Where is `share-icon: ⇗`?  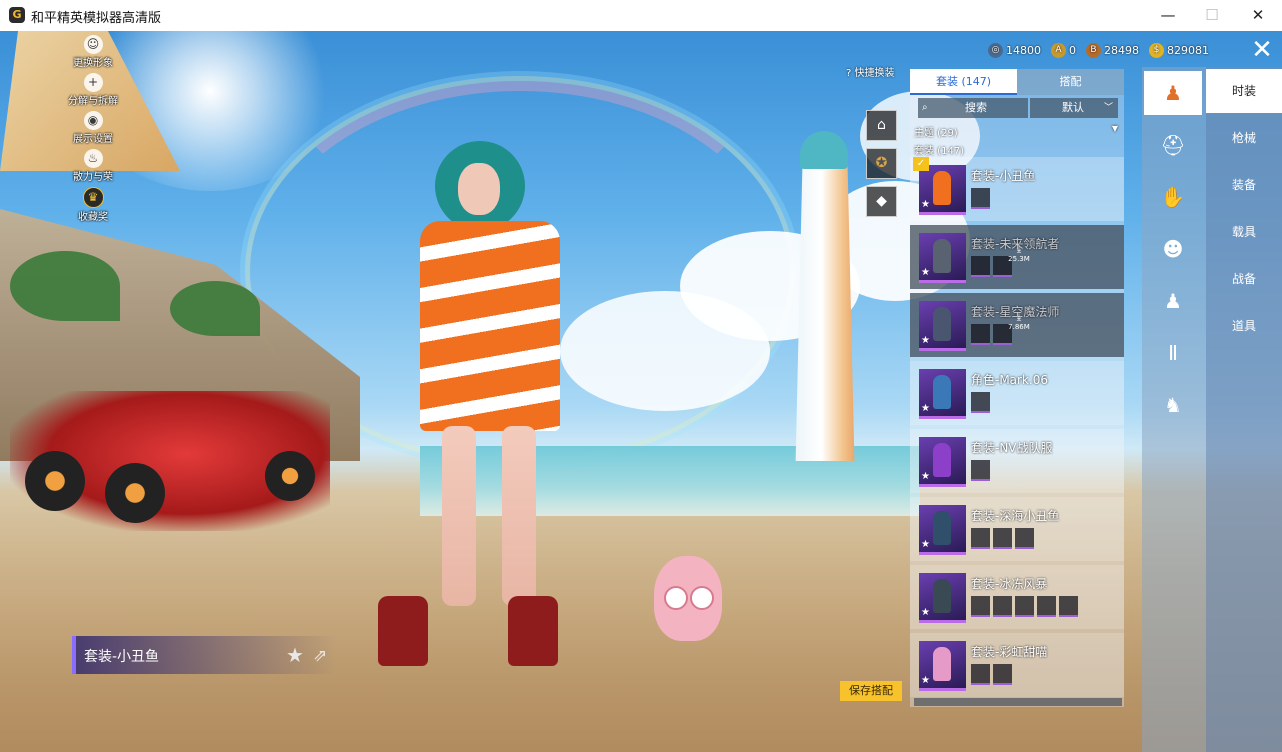
share-icon: ⇗ is located at coordinates (324, 656).